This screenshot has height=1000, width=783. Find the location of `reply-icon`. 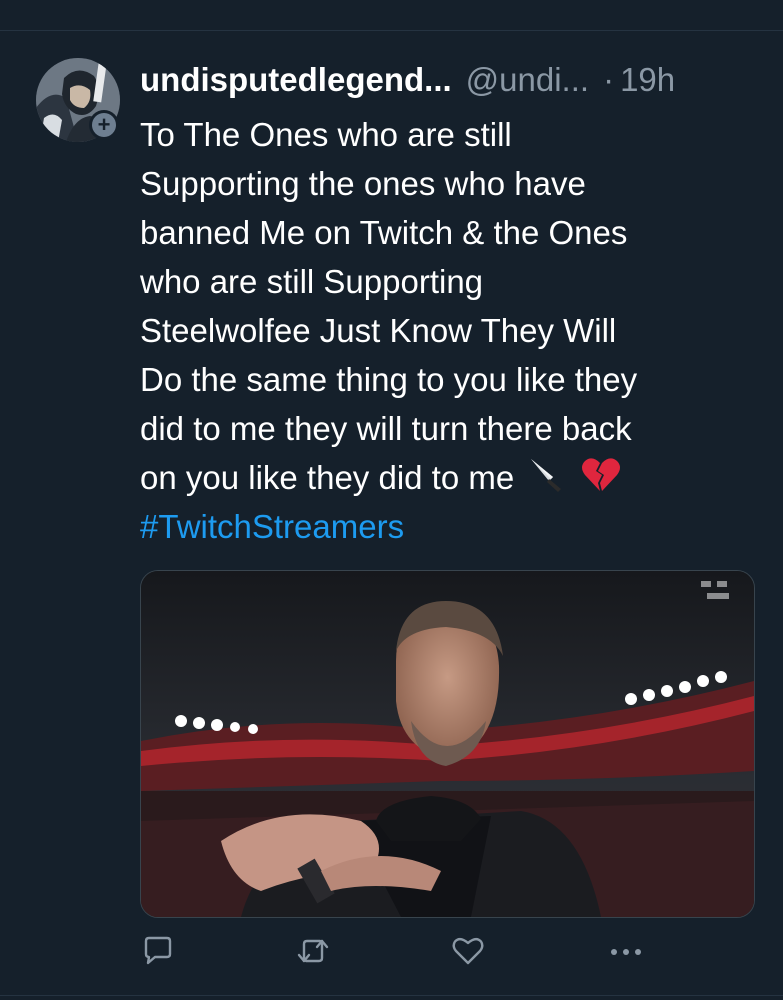

reply-icon is located at coordinates (158, 953).